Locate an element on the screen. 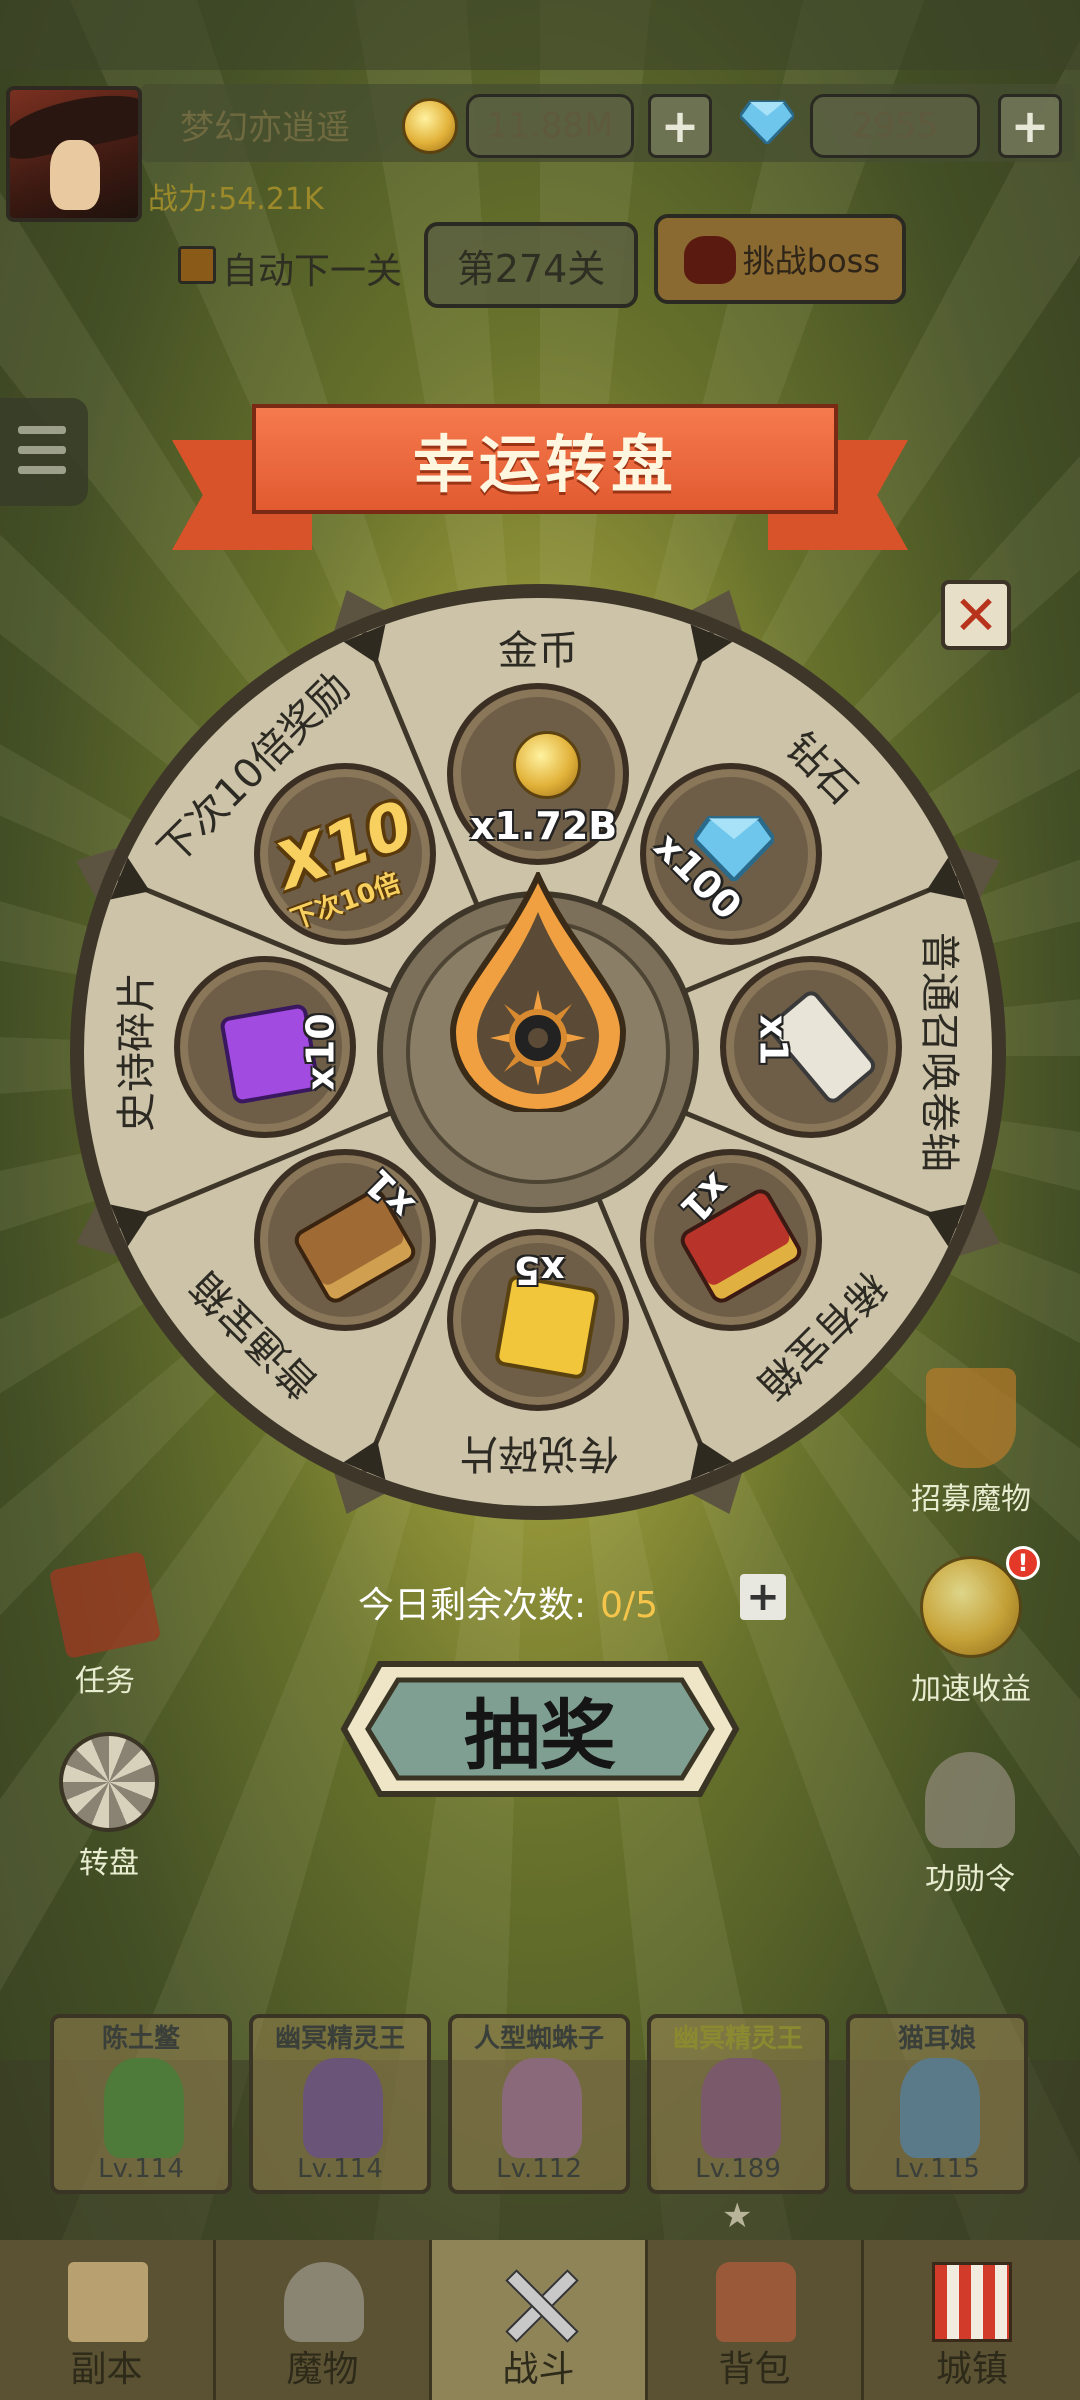 This screenshot has height=2400, width=1080. hero-card: 陈土鳖 Lv.114 is located at coordinates (141, 2104).